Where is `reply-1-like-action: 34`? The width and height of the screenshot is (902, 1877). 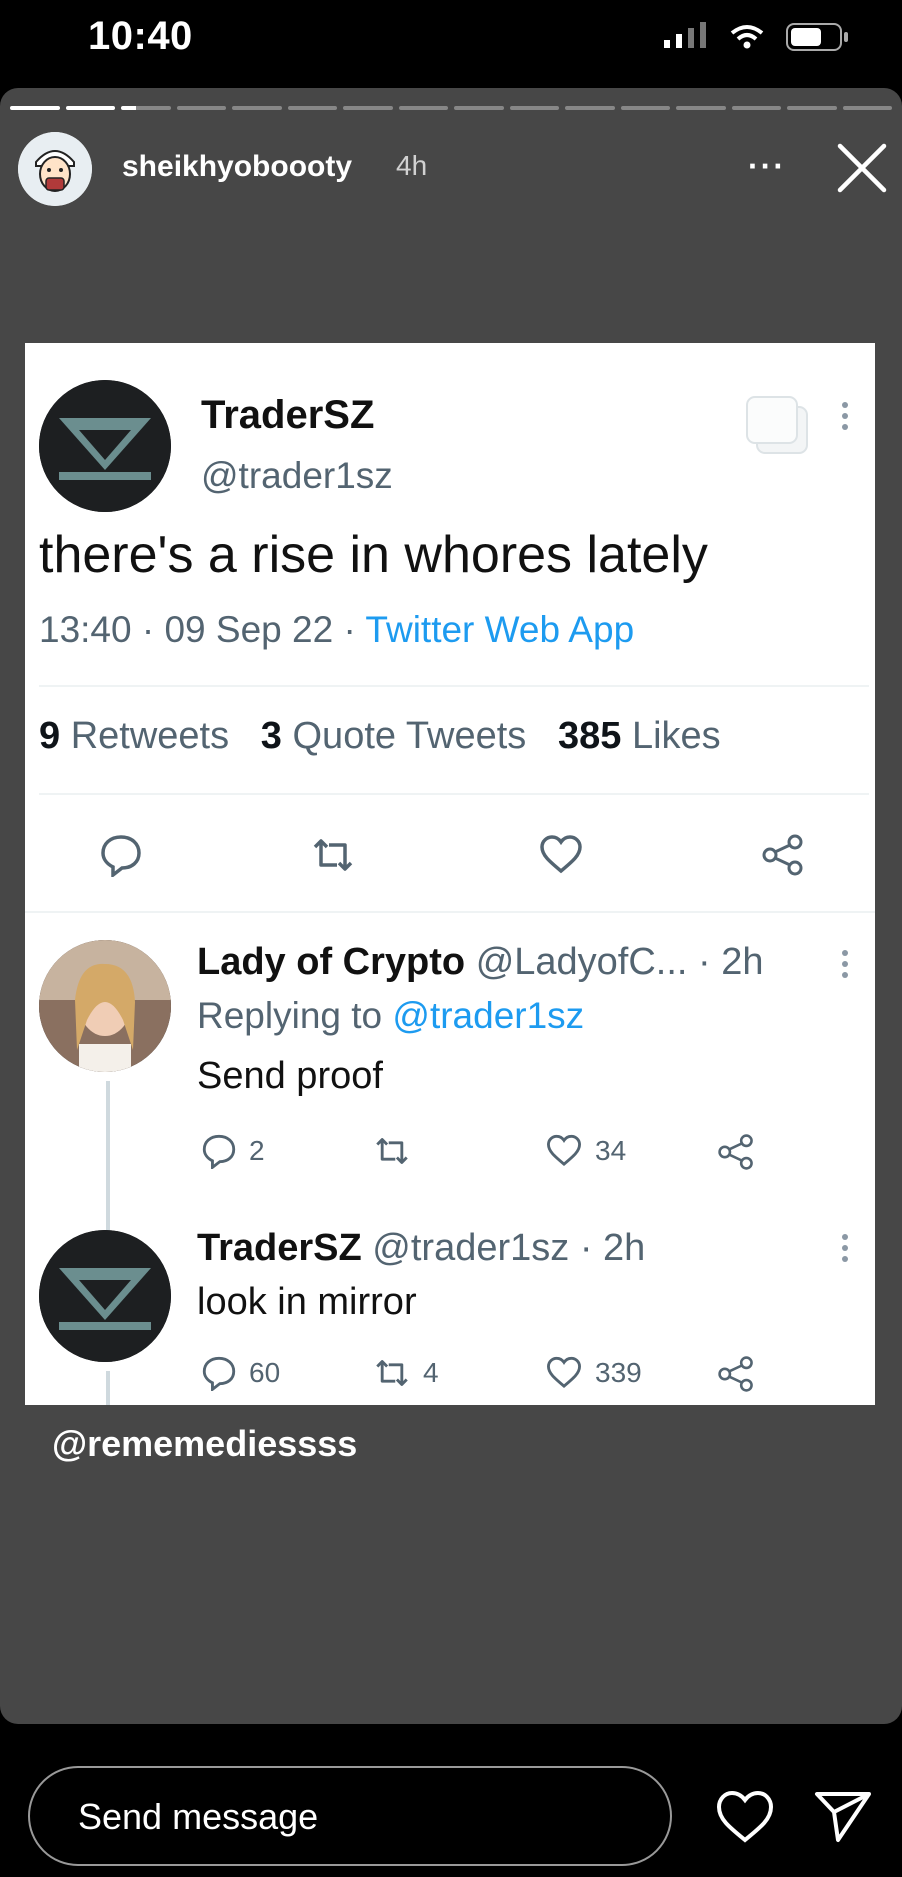 reply-1-like-action: 34 is located at coordinates (585, 1151).